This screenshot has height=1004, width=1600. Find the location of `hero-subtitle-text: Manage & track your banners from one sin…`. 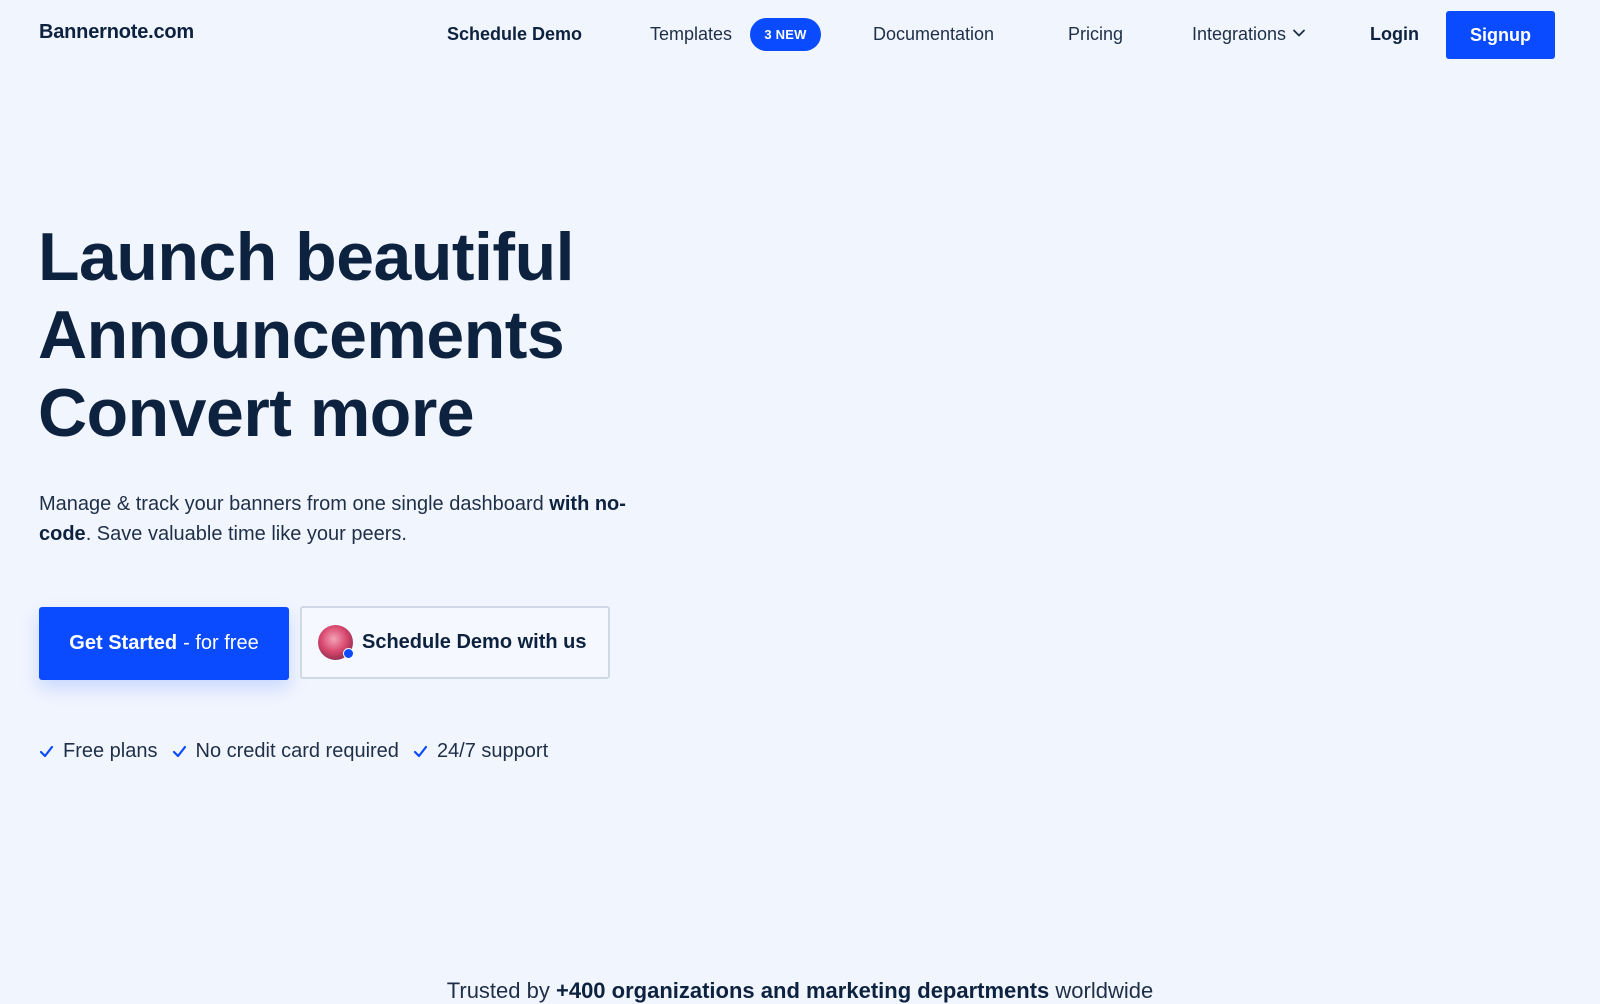

hero-subtitle-text: Manage & track your banners from one sin… is located at coordinates (294, 504).